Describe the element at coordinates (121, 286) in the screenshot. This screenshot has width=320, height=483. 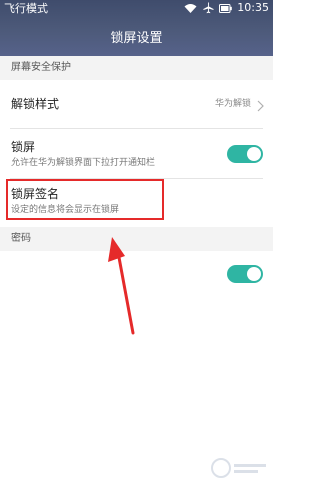
I see `annotation-arrow` at that location.